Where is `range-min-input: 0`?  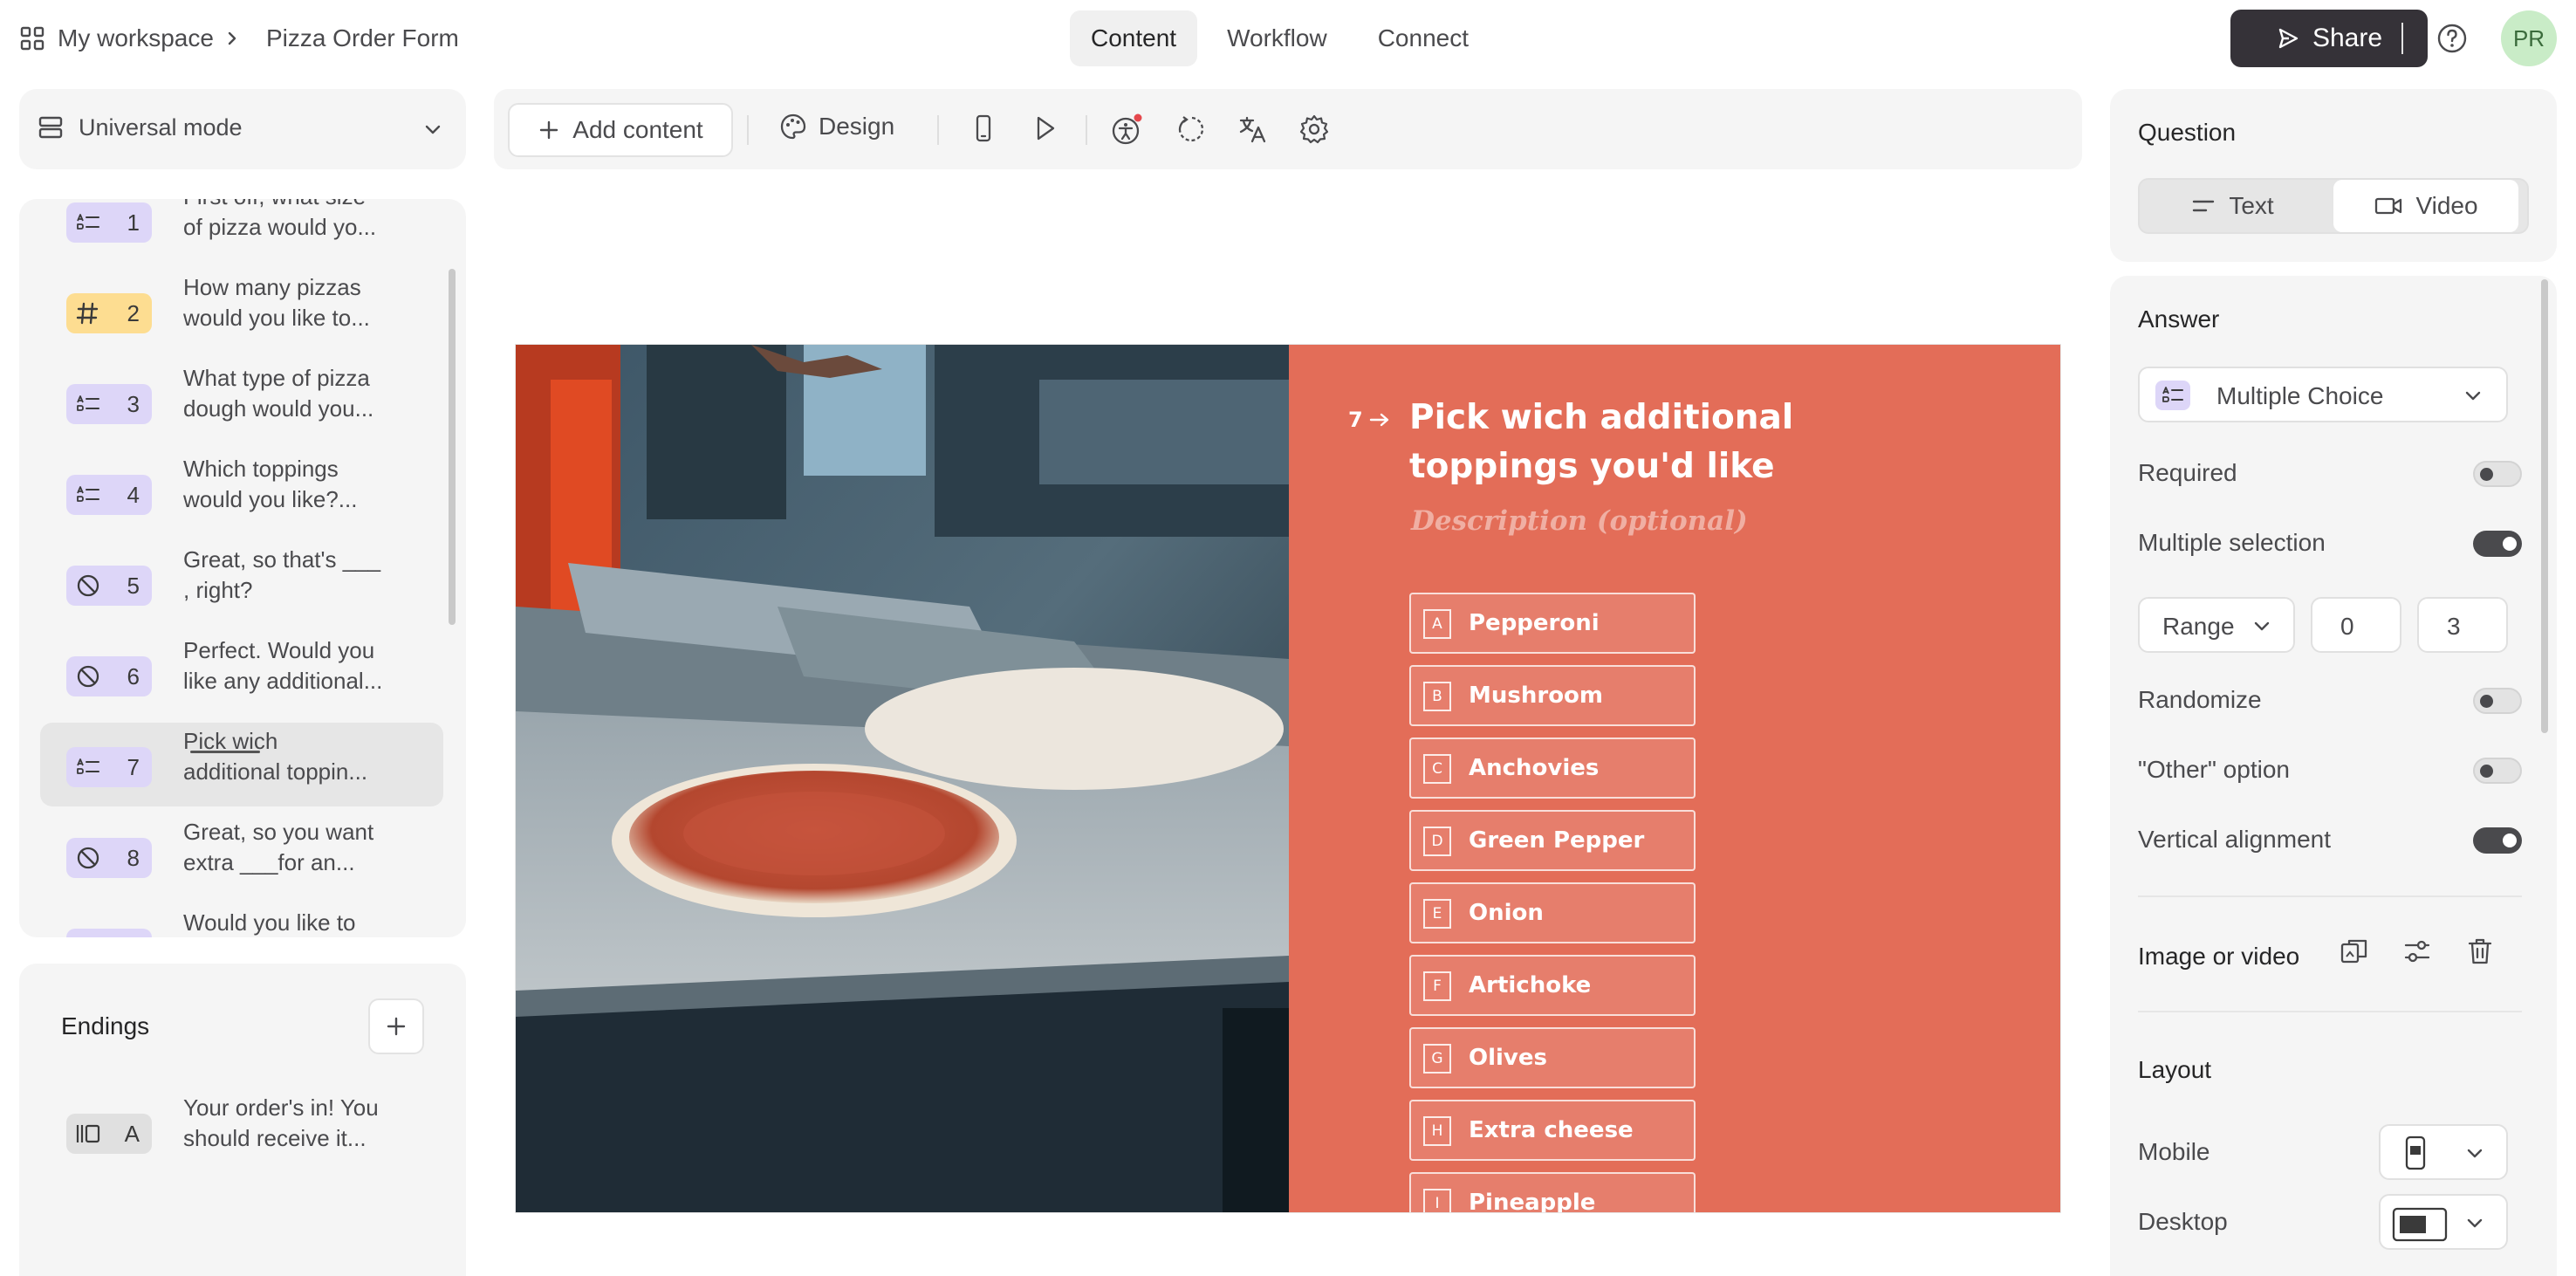 range-min-input: 0 is located at coordinates (2356, 625).